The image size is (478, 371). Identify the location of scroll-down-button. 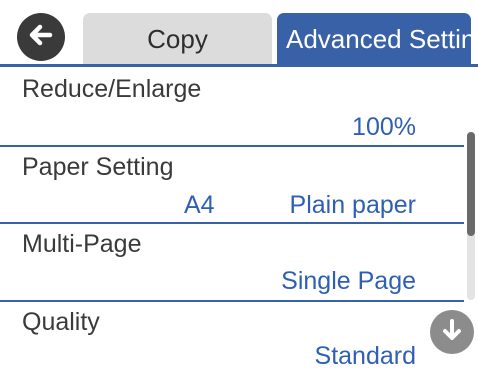
(452, 332).